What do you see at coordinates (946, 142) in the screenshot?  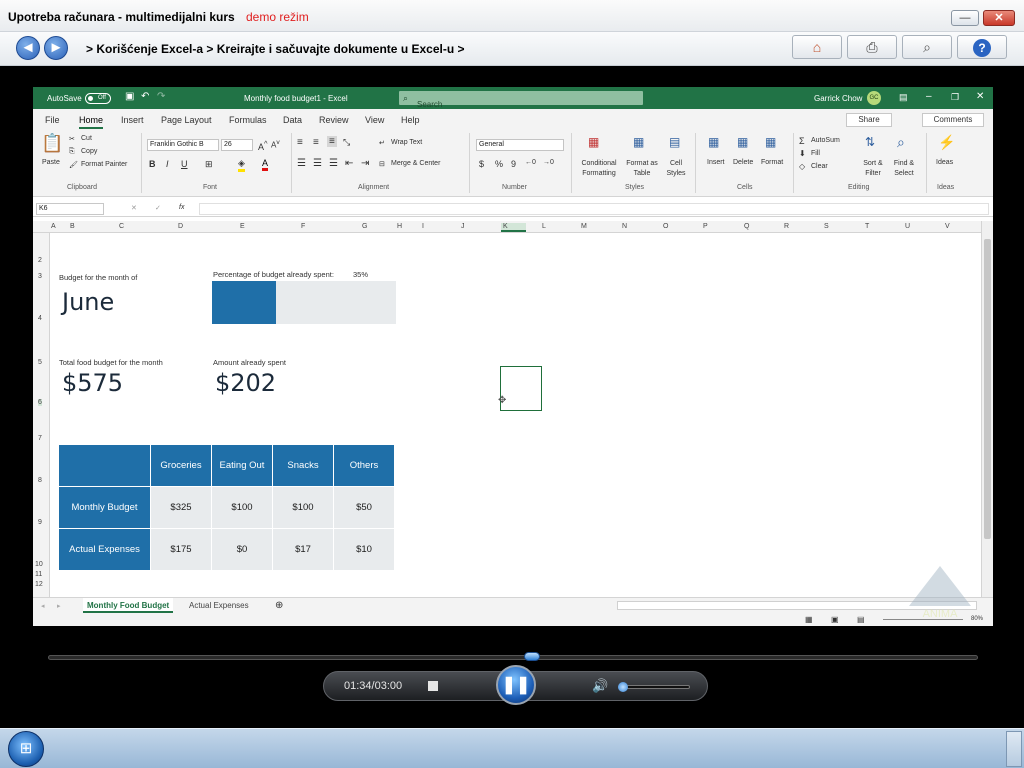 I see `lightning-icon: ⚡` at bounding box center [946, 142].